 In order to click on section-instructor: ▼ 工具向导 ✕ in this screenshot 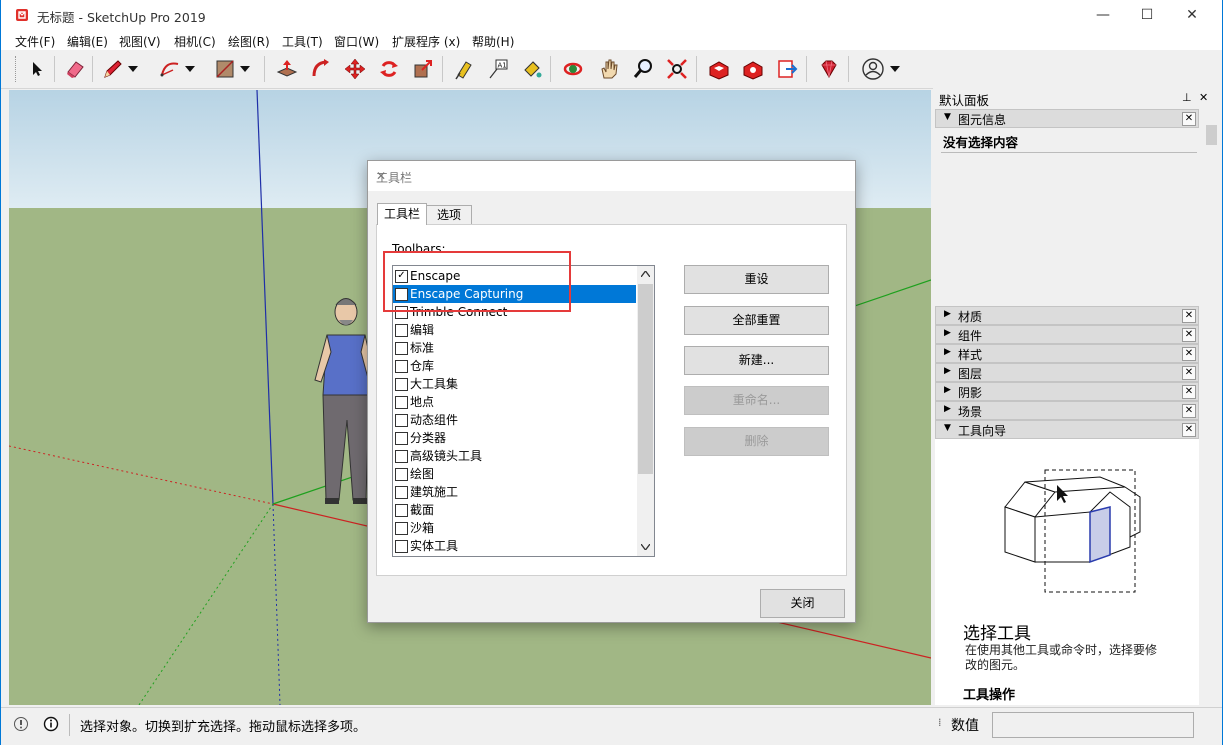, I will do `click(1067, 429)`.